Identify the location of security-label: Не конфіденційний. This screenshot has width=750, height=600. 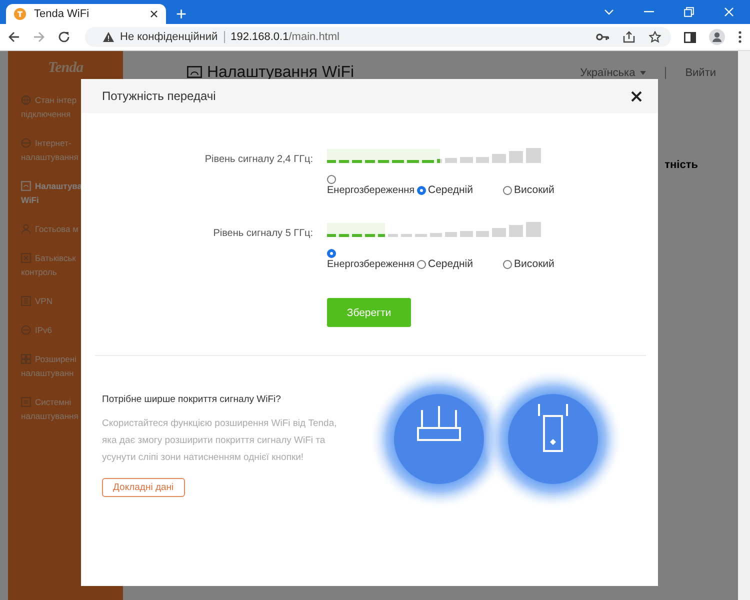
(172, 37).